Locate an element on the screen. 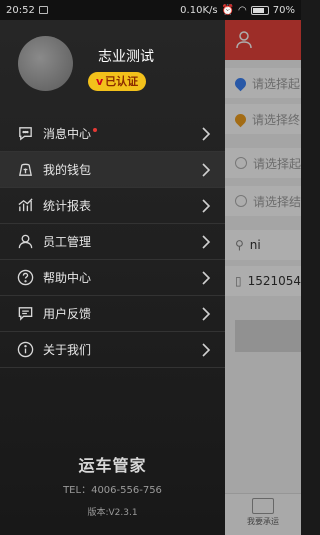 The height and width of the screenshot is (535, 320). help-icon is located at coordinates (25, 278).